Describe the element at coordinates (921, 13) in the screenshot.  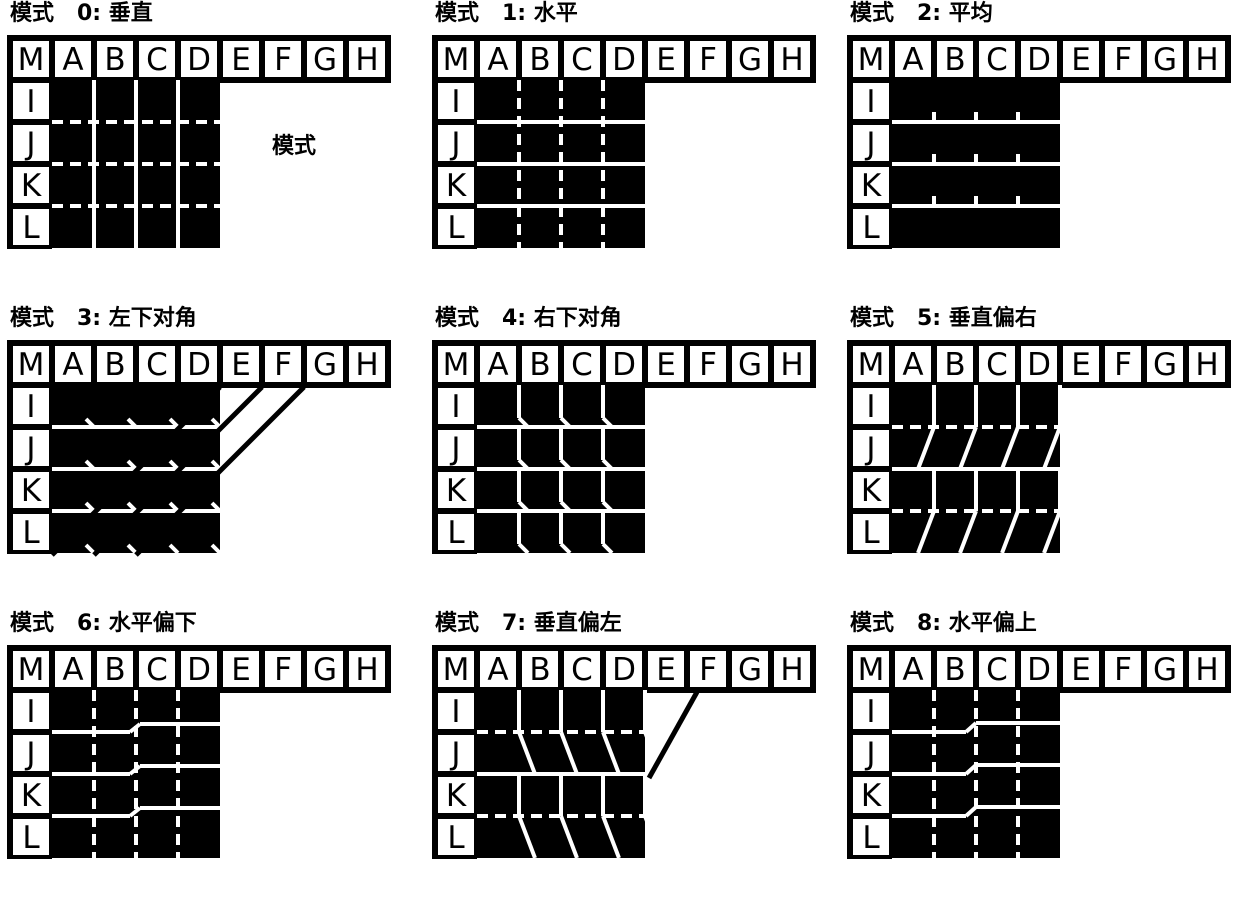
I see `mode-panel-title-2: 模式 2: 平均` at that location.